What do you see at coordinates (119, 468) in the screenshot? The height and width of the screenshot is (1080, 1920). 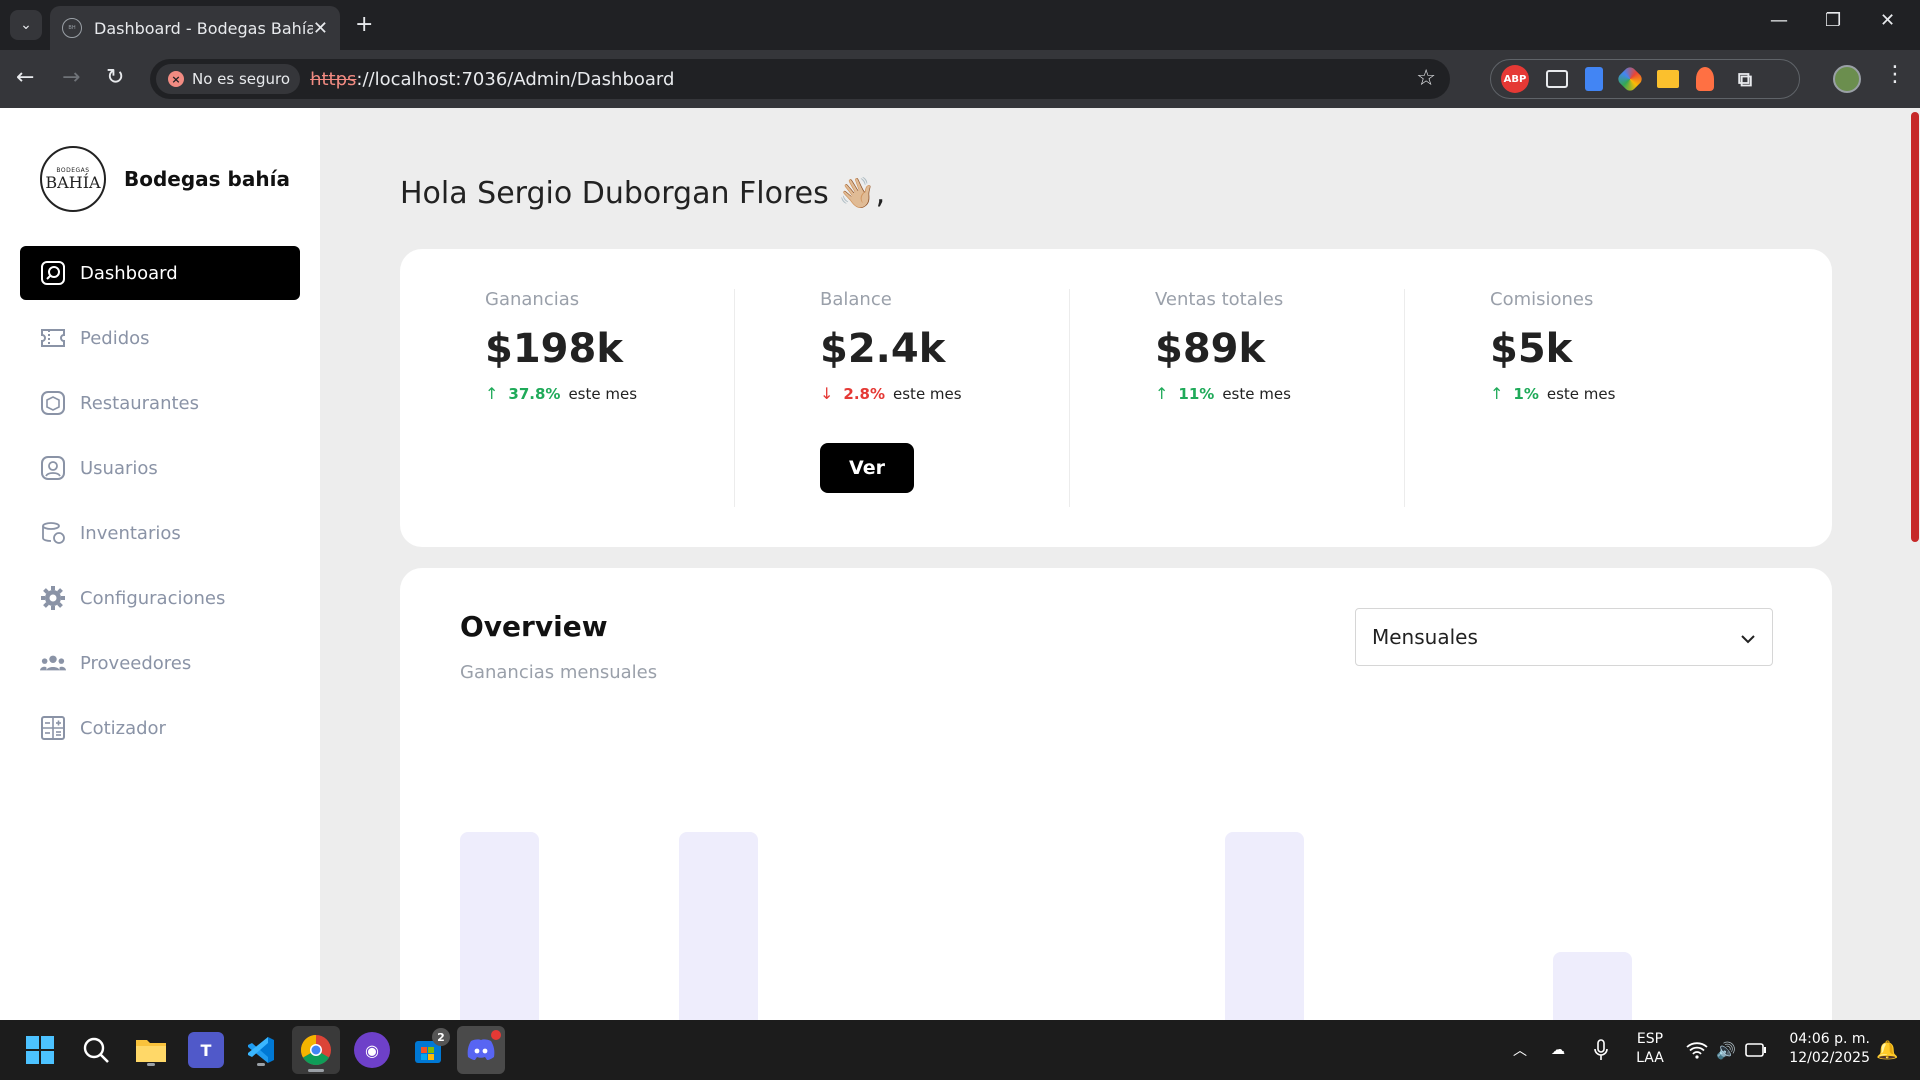 I see `sidebar-item-label: Usuarios` at bounding box center [119, 468].